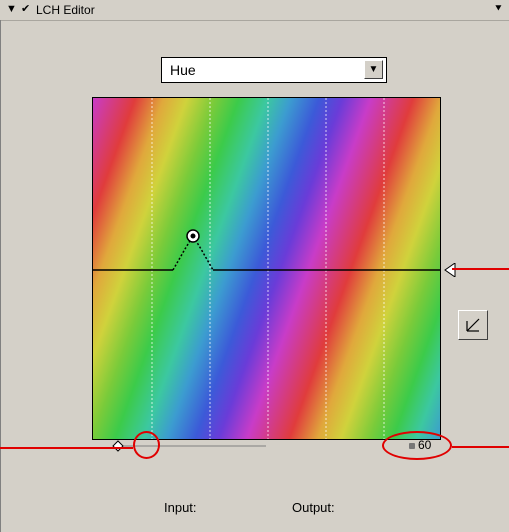 The height and width of the screenshot is (532, 509). I want to click on channel-select: Hue ▼, so click(274, 70).